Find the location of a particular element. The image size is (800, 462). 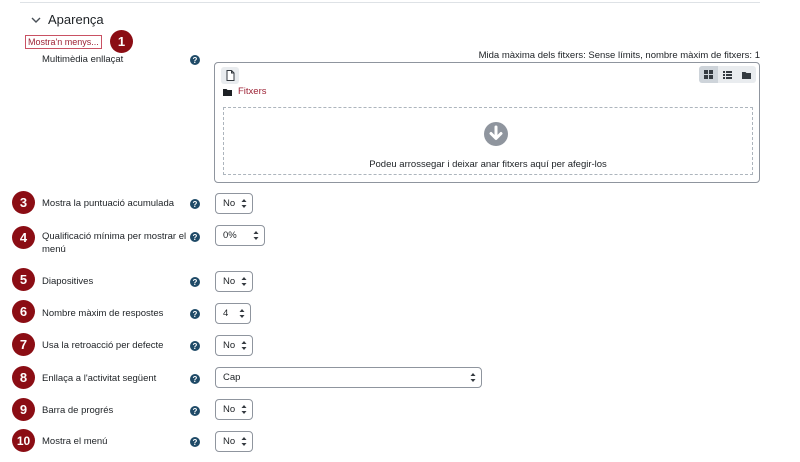

file-icon is located at coordinates (230, 75).